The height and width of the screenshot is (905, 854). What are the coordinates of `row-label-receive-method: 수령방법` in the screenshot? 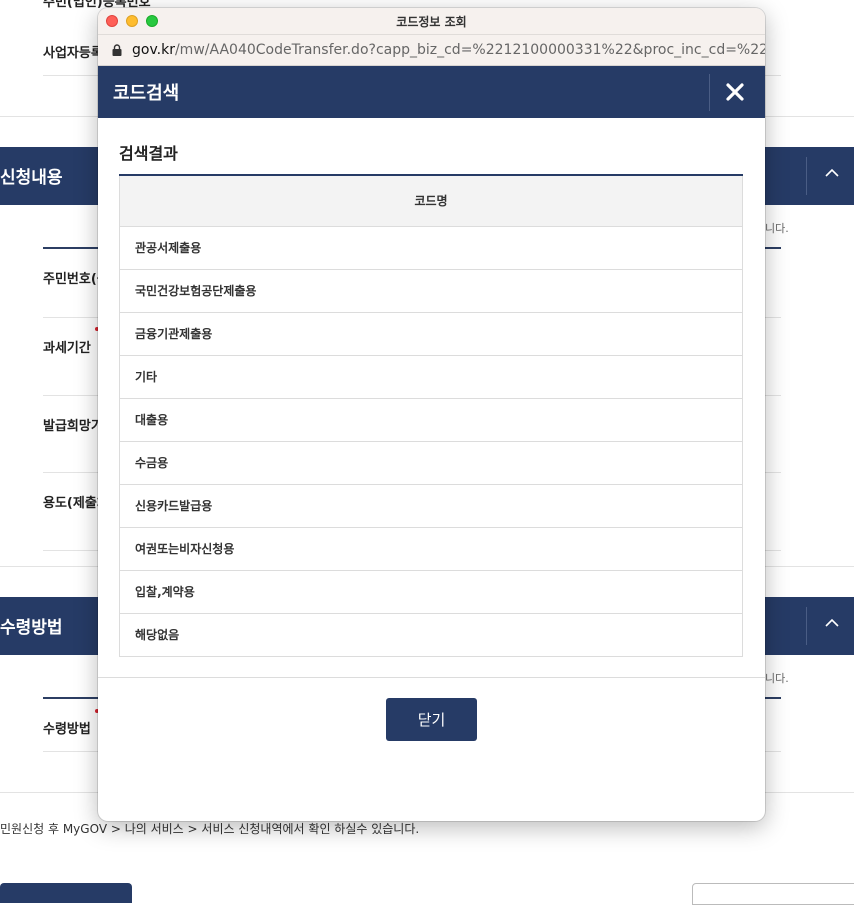 It's located at (67, 729).